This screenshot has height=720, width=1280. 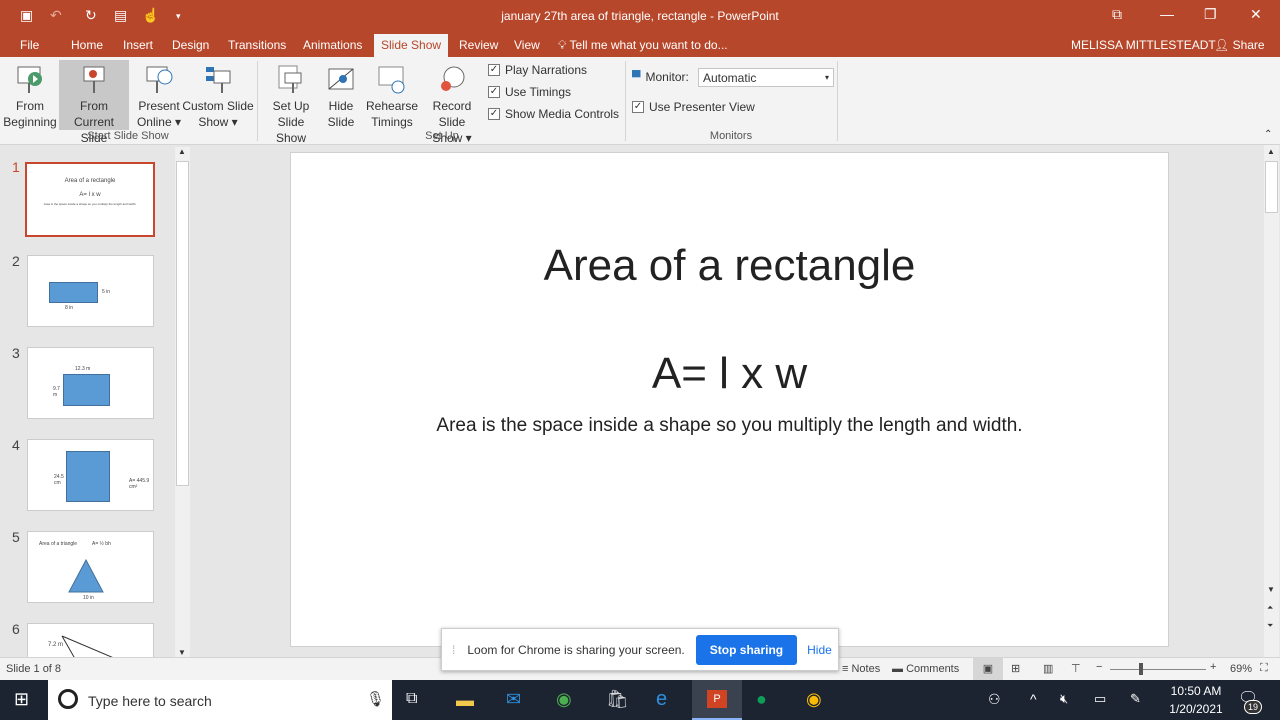 What do you see at coordinates (1117, 14) in the screenshot?
I see `ribbon-display-icon: ⧉` at bounding box center [1117, 14].